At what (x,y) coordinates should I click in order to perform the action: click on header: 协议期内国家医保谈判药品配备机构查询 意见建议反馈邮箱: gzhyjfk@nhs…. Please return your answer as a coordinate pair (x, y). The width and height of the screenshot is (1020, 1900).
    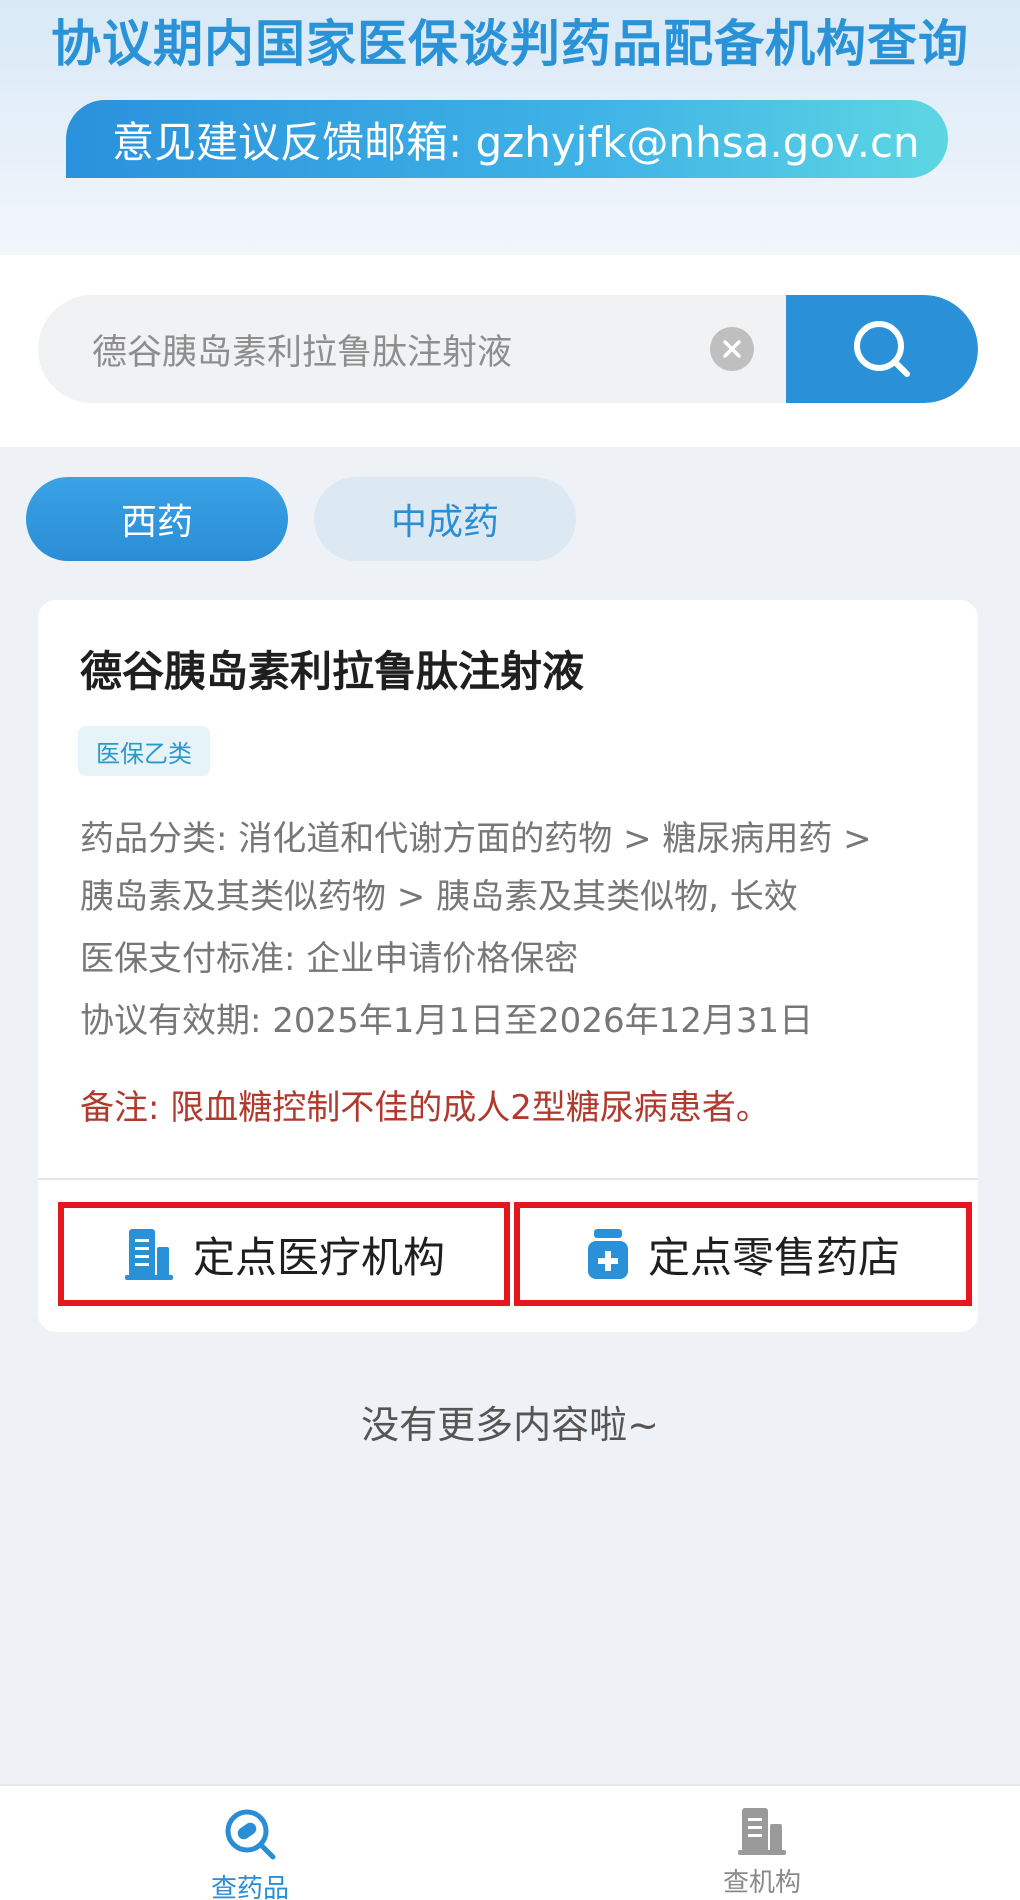
    Looking at the image, I should click on (510, 127).